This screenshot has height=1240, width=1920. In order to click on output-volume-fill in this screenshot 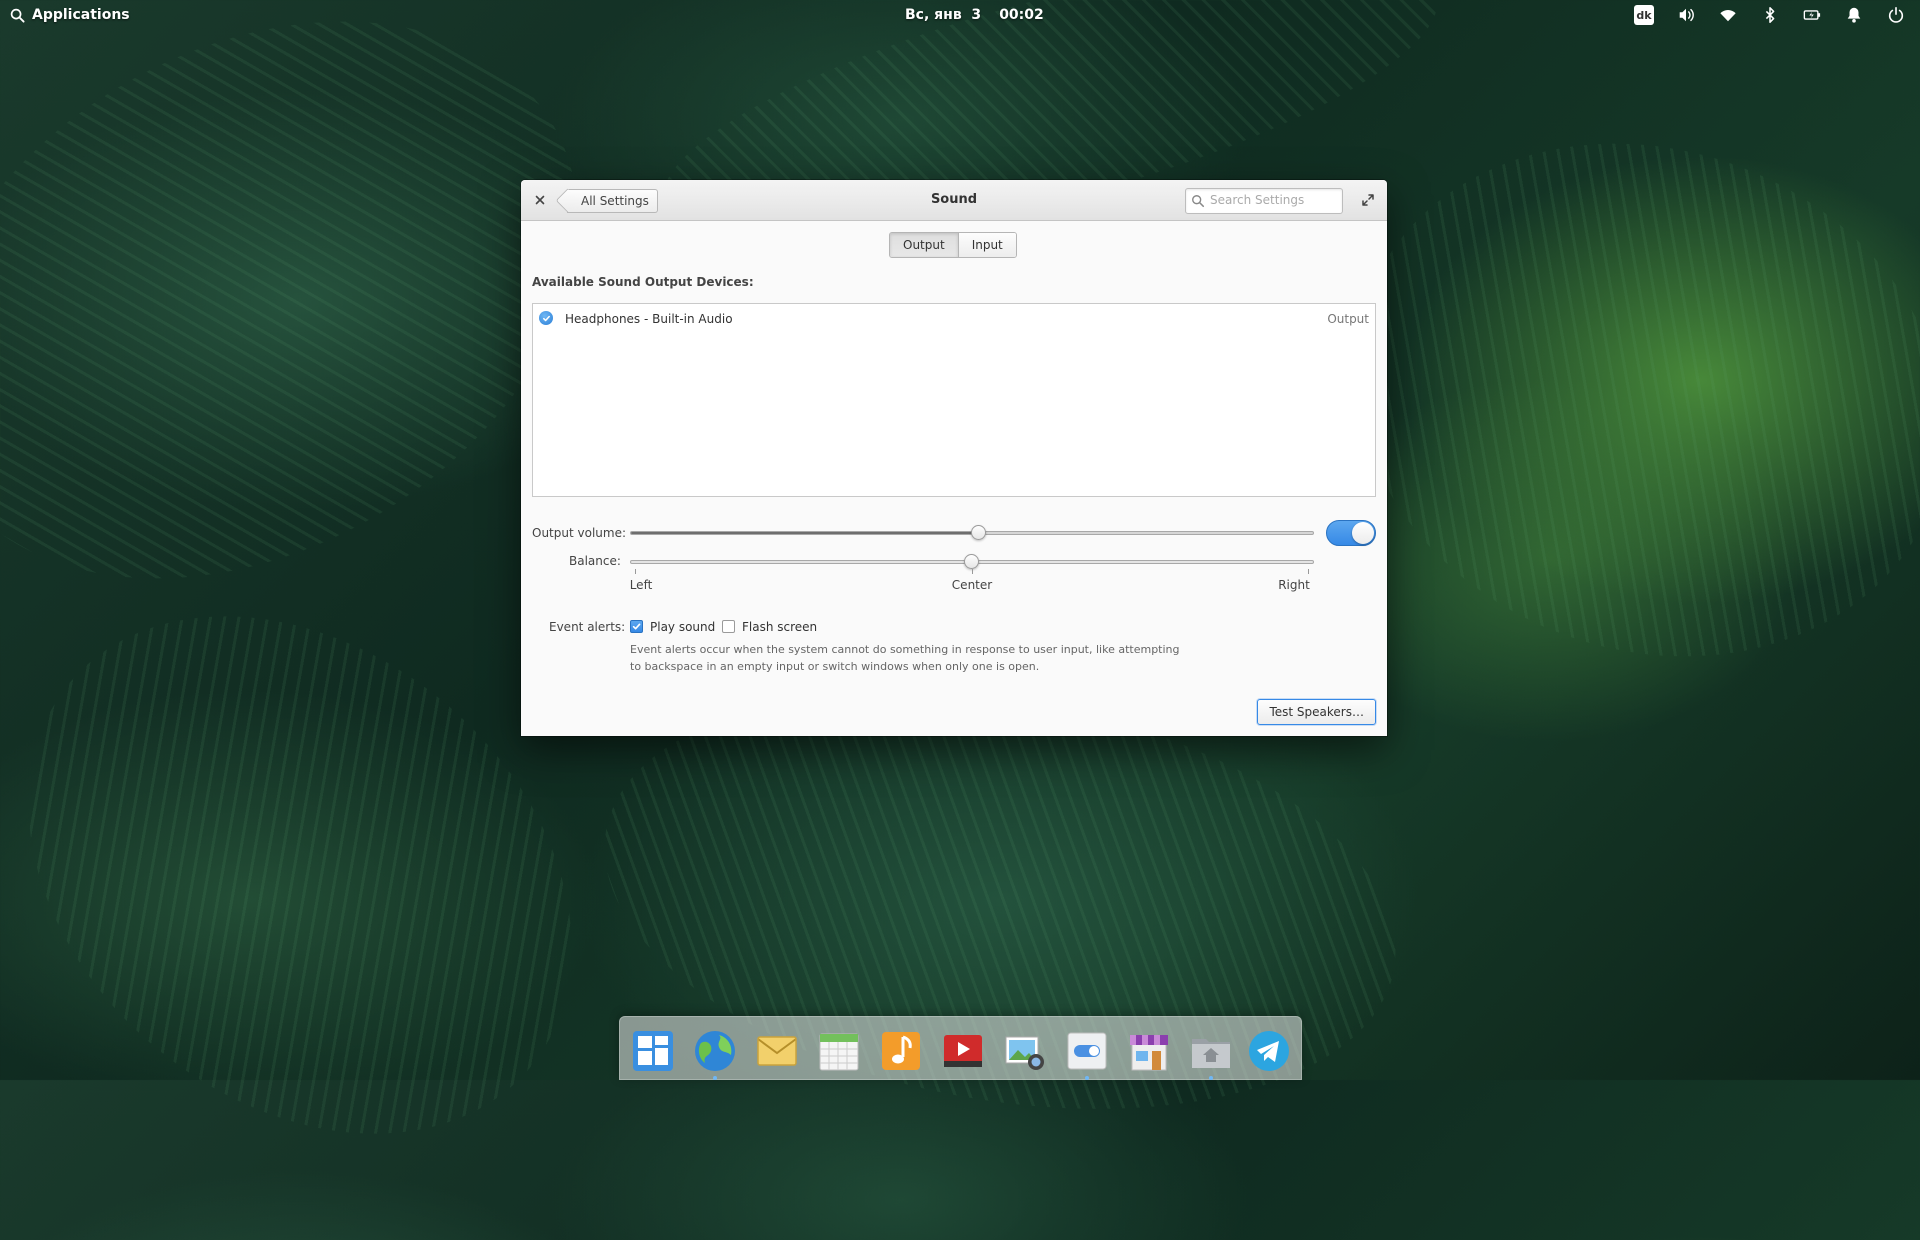, I will do `click(805, 533)`.